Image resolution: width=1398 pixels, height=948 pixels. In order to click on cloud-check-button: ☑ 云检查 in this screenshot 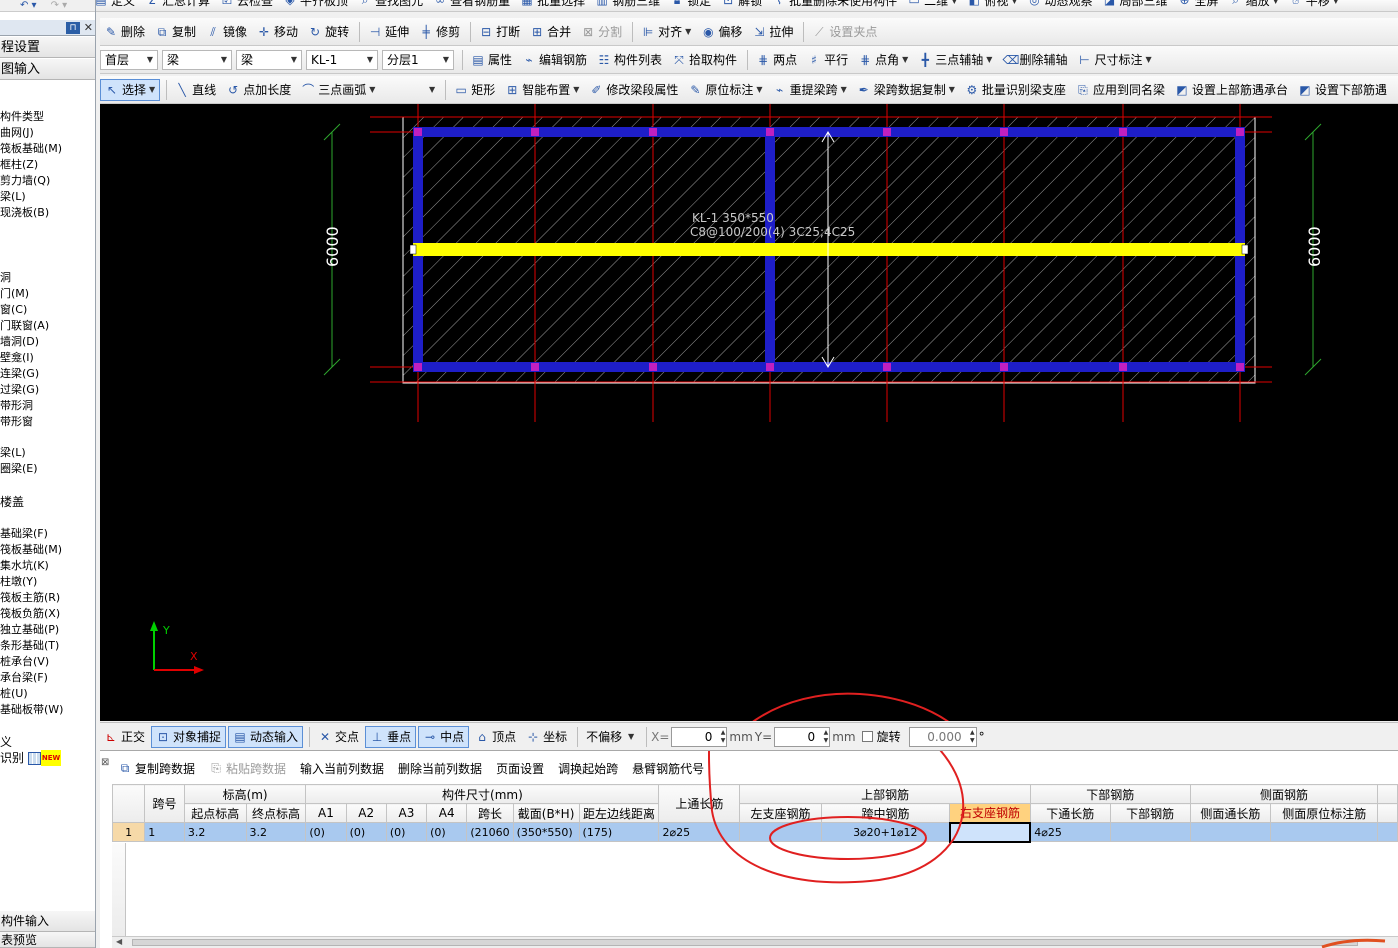, I will do `click(246, 5)`.